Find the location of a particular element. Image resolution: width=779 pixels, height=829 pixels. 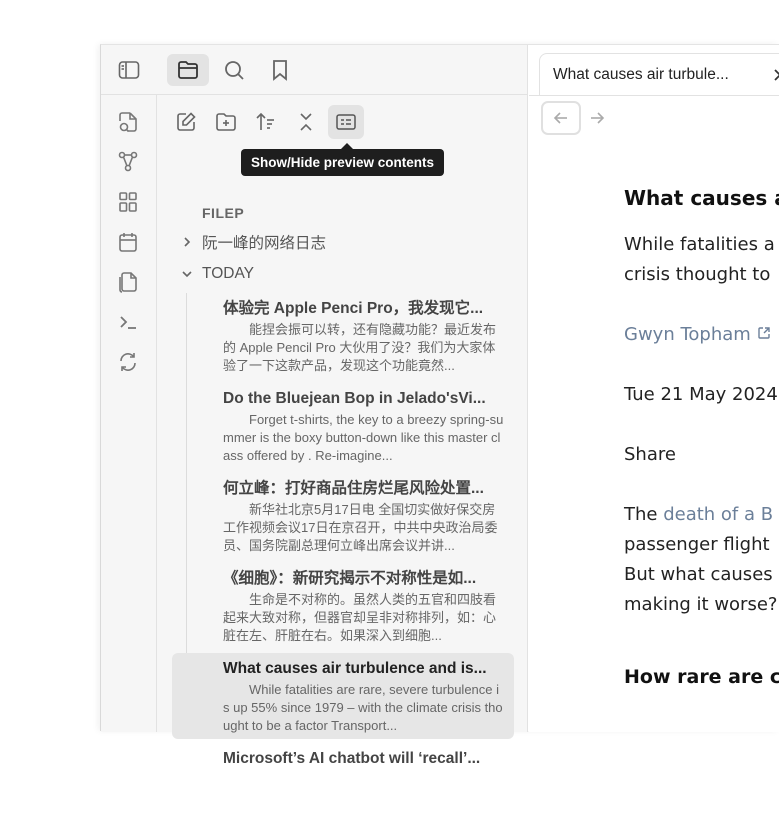

bookmarks-tab is located at coordinates (280, 70).